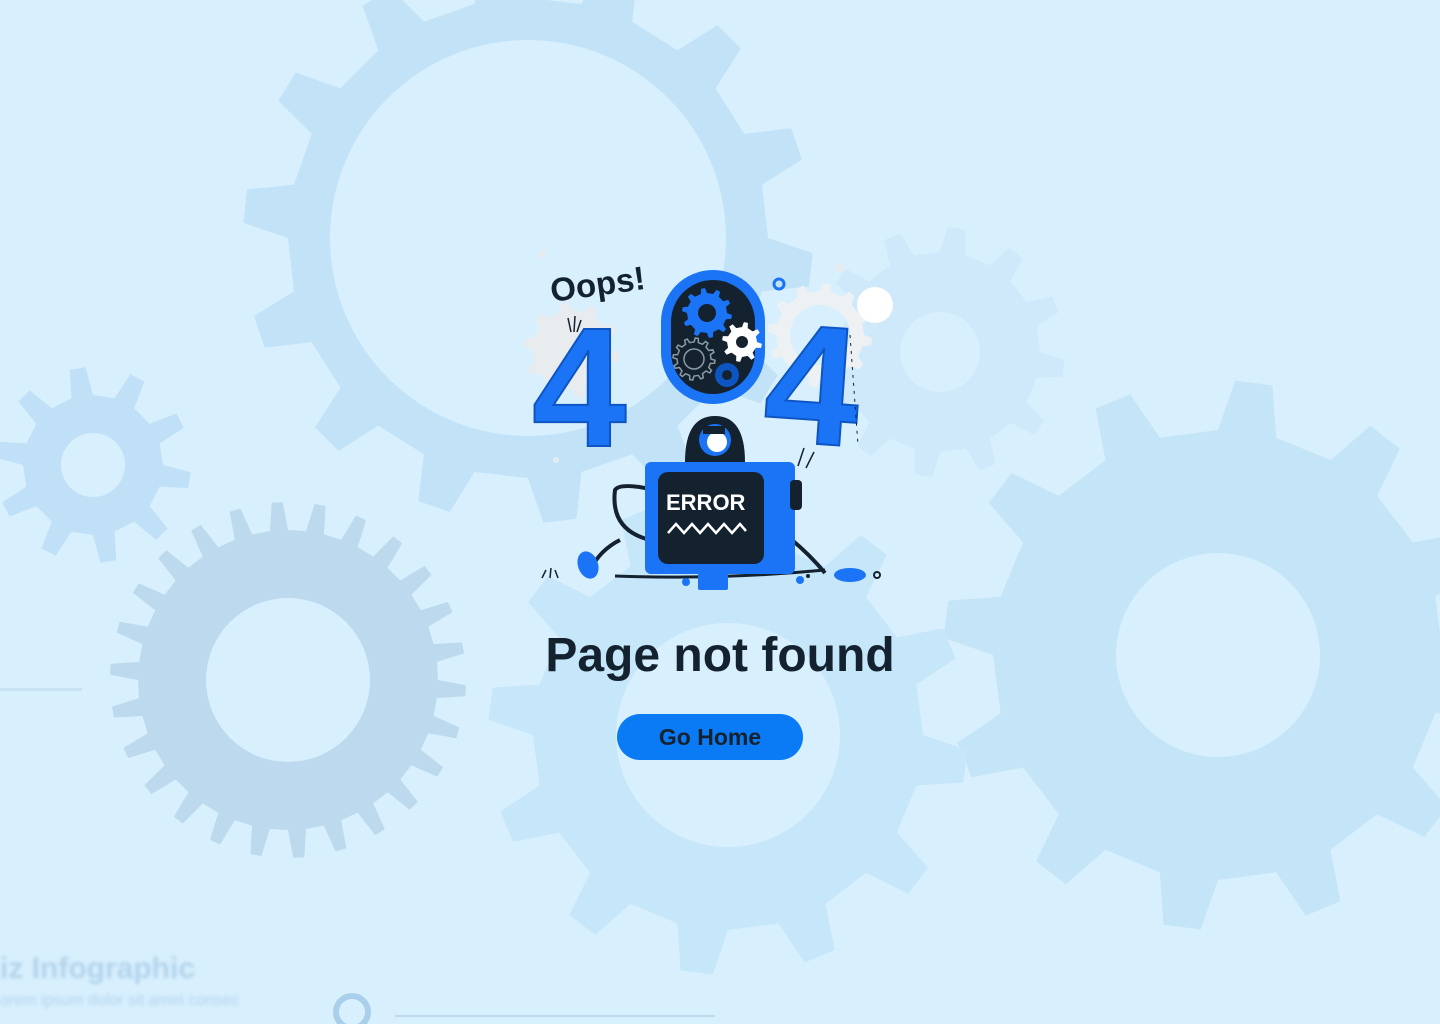 The height and width of the screenshot is (1024, 1440). Describe the element at coordinates (41, 689) in the screenshot. I see `faded-line` at that location.